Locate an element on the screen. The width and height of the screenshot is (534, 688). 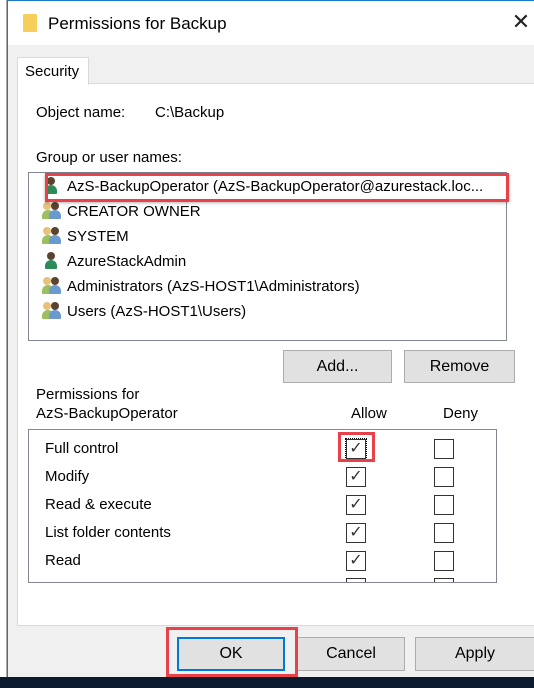
permission-name: Read & execute is located at coordinates (98, 504).